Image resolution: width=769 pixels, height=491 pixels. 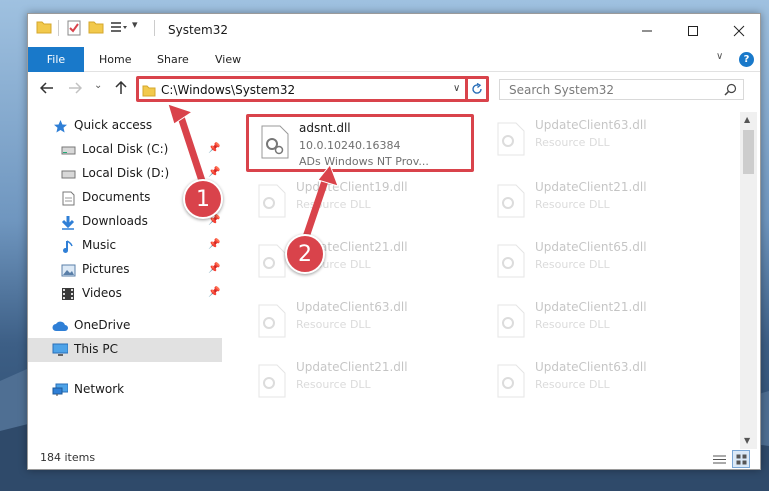 I want to click on maximize-icon, so click(x=693, y=30).